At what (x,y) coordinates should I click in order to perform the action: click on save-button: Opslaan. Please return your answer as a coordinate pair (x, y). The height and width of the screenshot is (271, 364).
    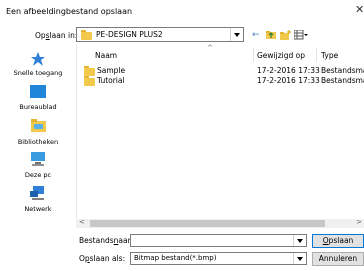
    Looking at the image, I should click on (338, 241).